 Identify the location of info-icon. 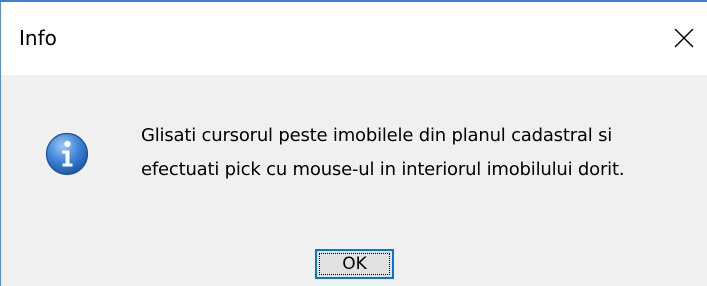
(67, 154).